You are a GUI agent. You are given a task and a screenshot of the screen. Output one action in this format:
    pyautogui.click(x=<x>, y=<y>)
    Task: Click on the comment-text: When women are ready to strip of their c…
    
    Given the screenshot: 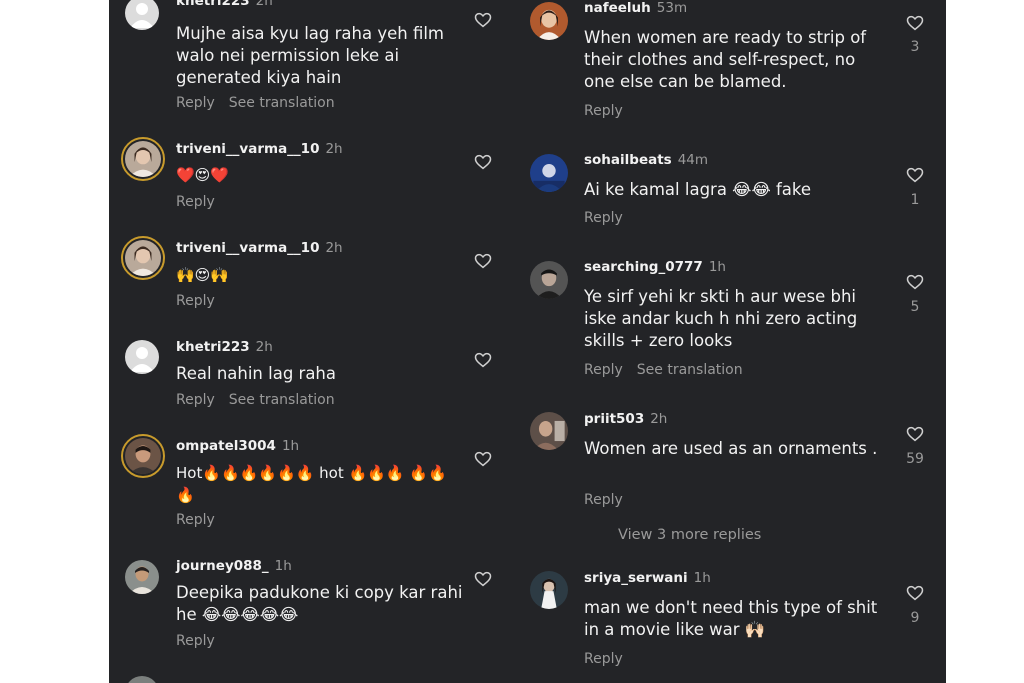 What is the action you would take?
    pyautogui.click(x=725, y=59)
    